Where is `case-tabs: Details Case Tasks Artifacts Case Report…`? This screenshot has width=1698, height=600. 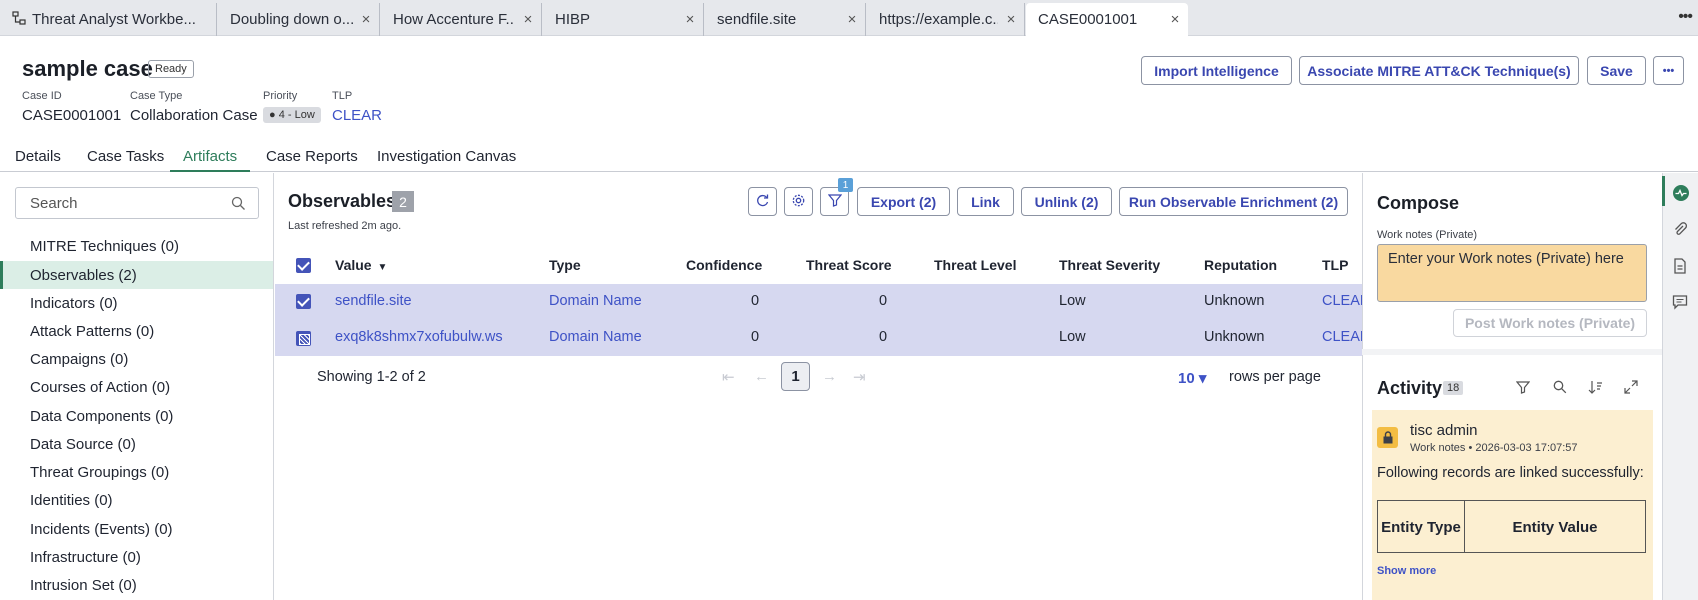 case-tabs: Details Case Tasks Artifacts Case Report… is located at coordinates (849, 158).